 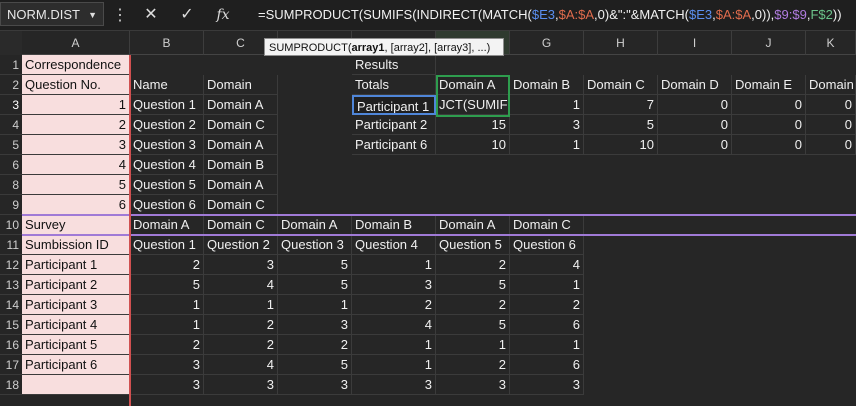 I want to click on cell-c5: Domain A, so click(x=241, y=145).